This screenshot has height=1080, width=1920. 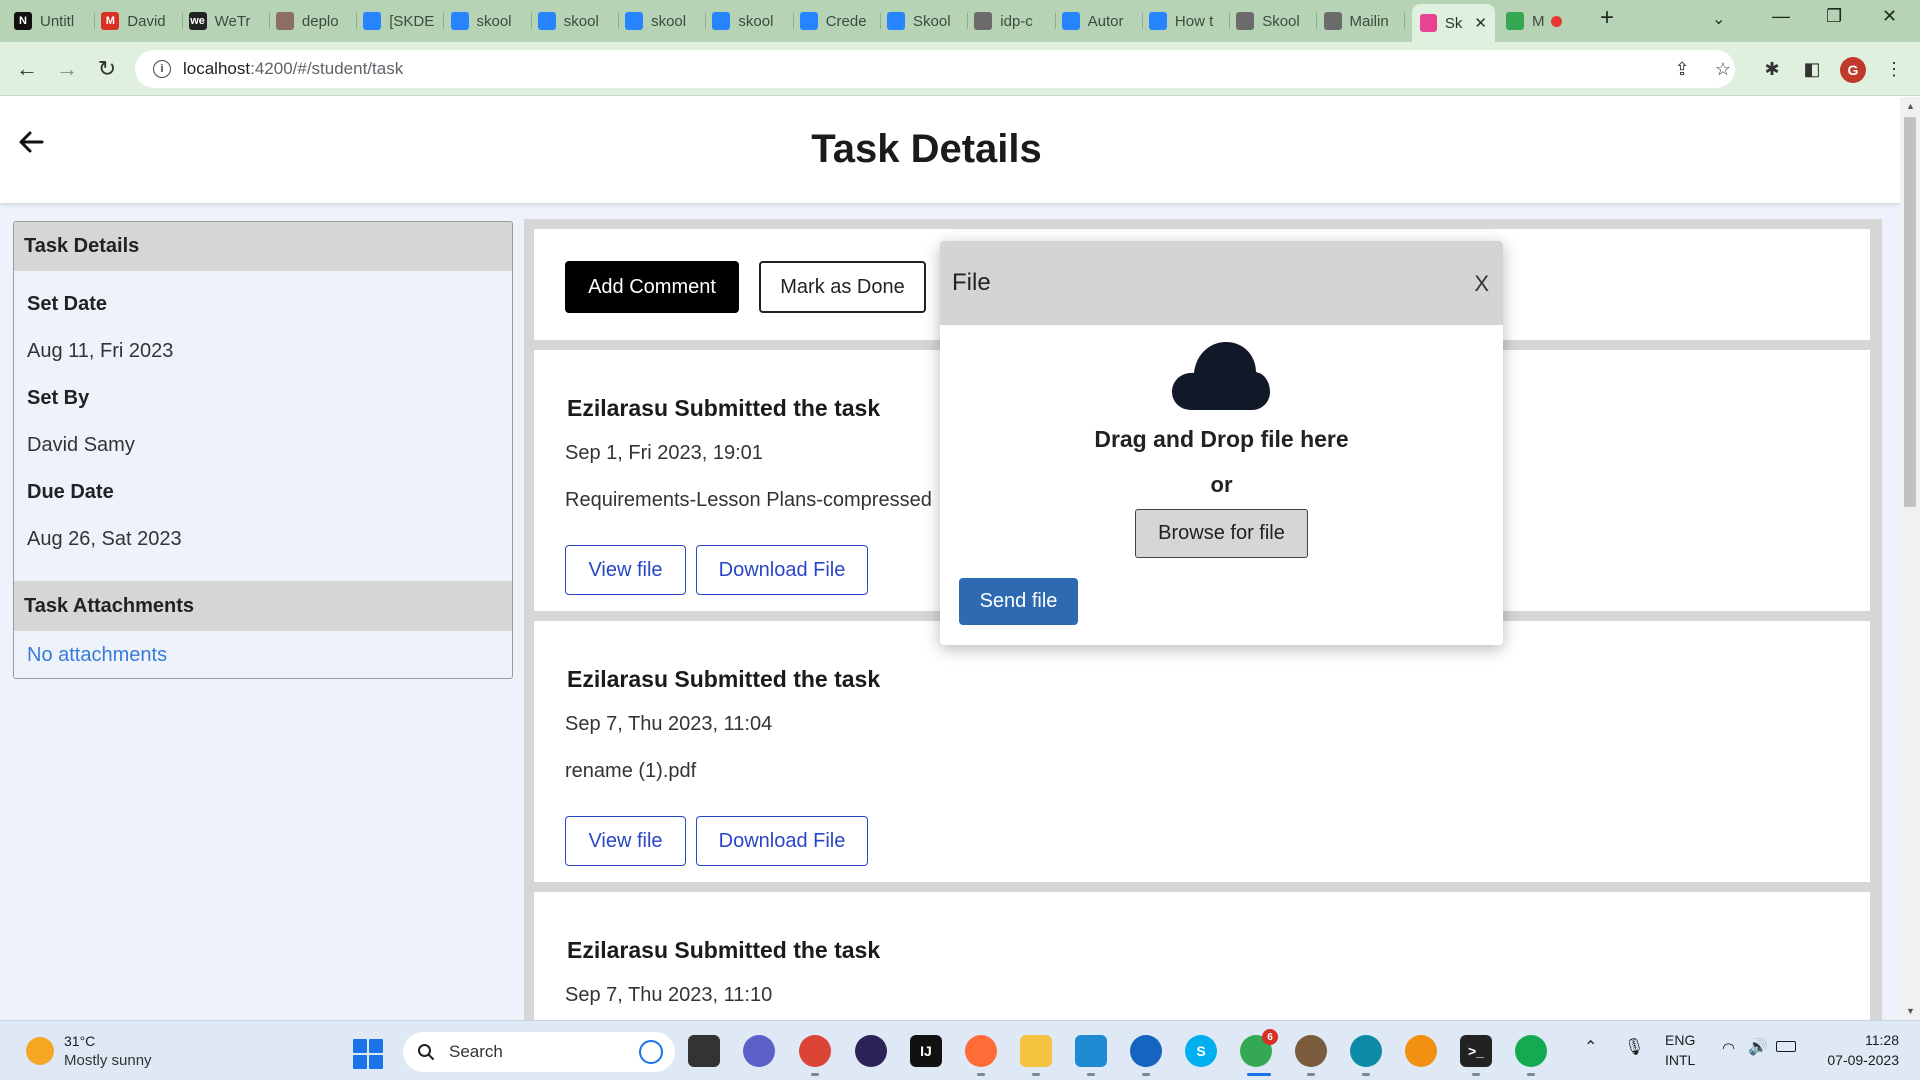 What do you see at coordinates (316, 21) in the screenshot?
I see `browser-tab: deplo` at bounding box center [316, 21].